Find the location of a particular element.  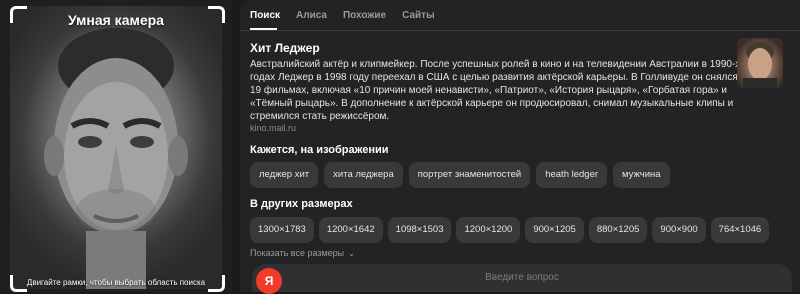

size-chip: 880×1205 is located at coordinates (618, 230).